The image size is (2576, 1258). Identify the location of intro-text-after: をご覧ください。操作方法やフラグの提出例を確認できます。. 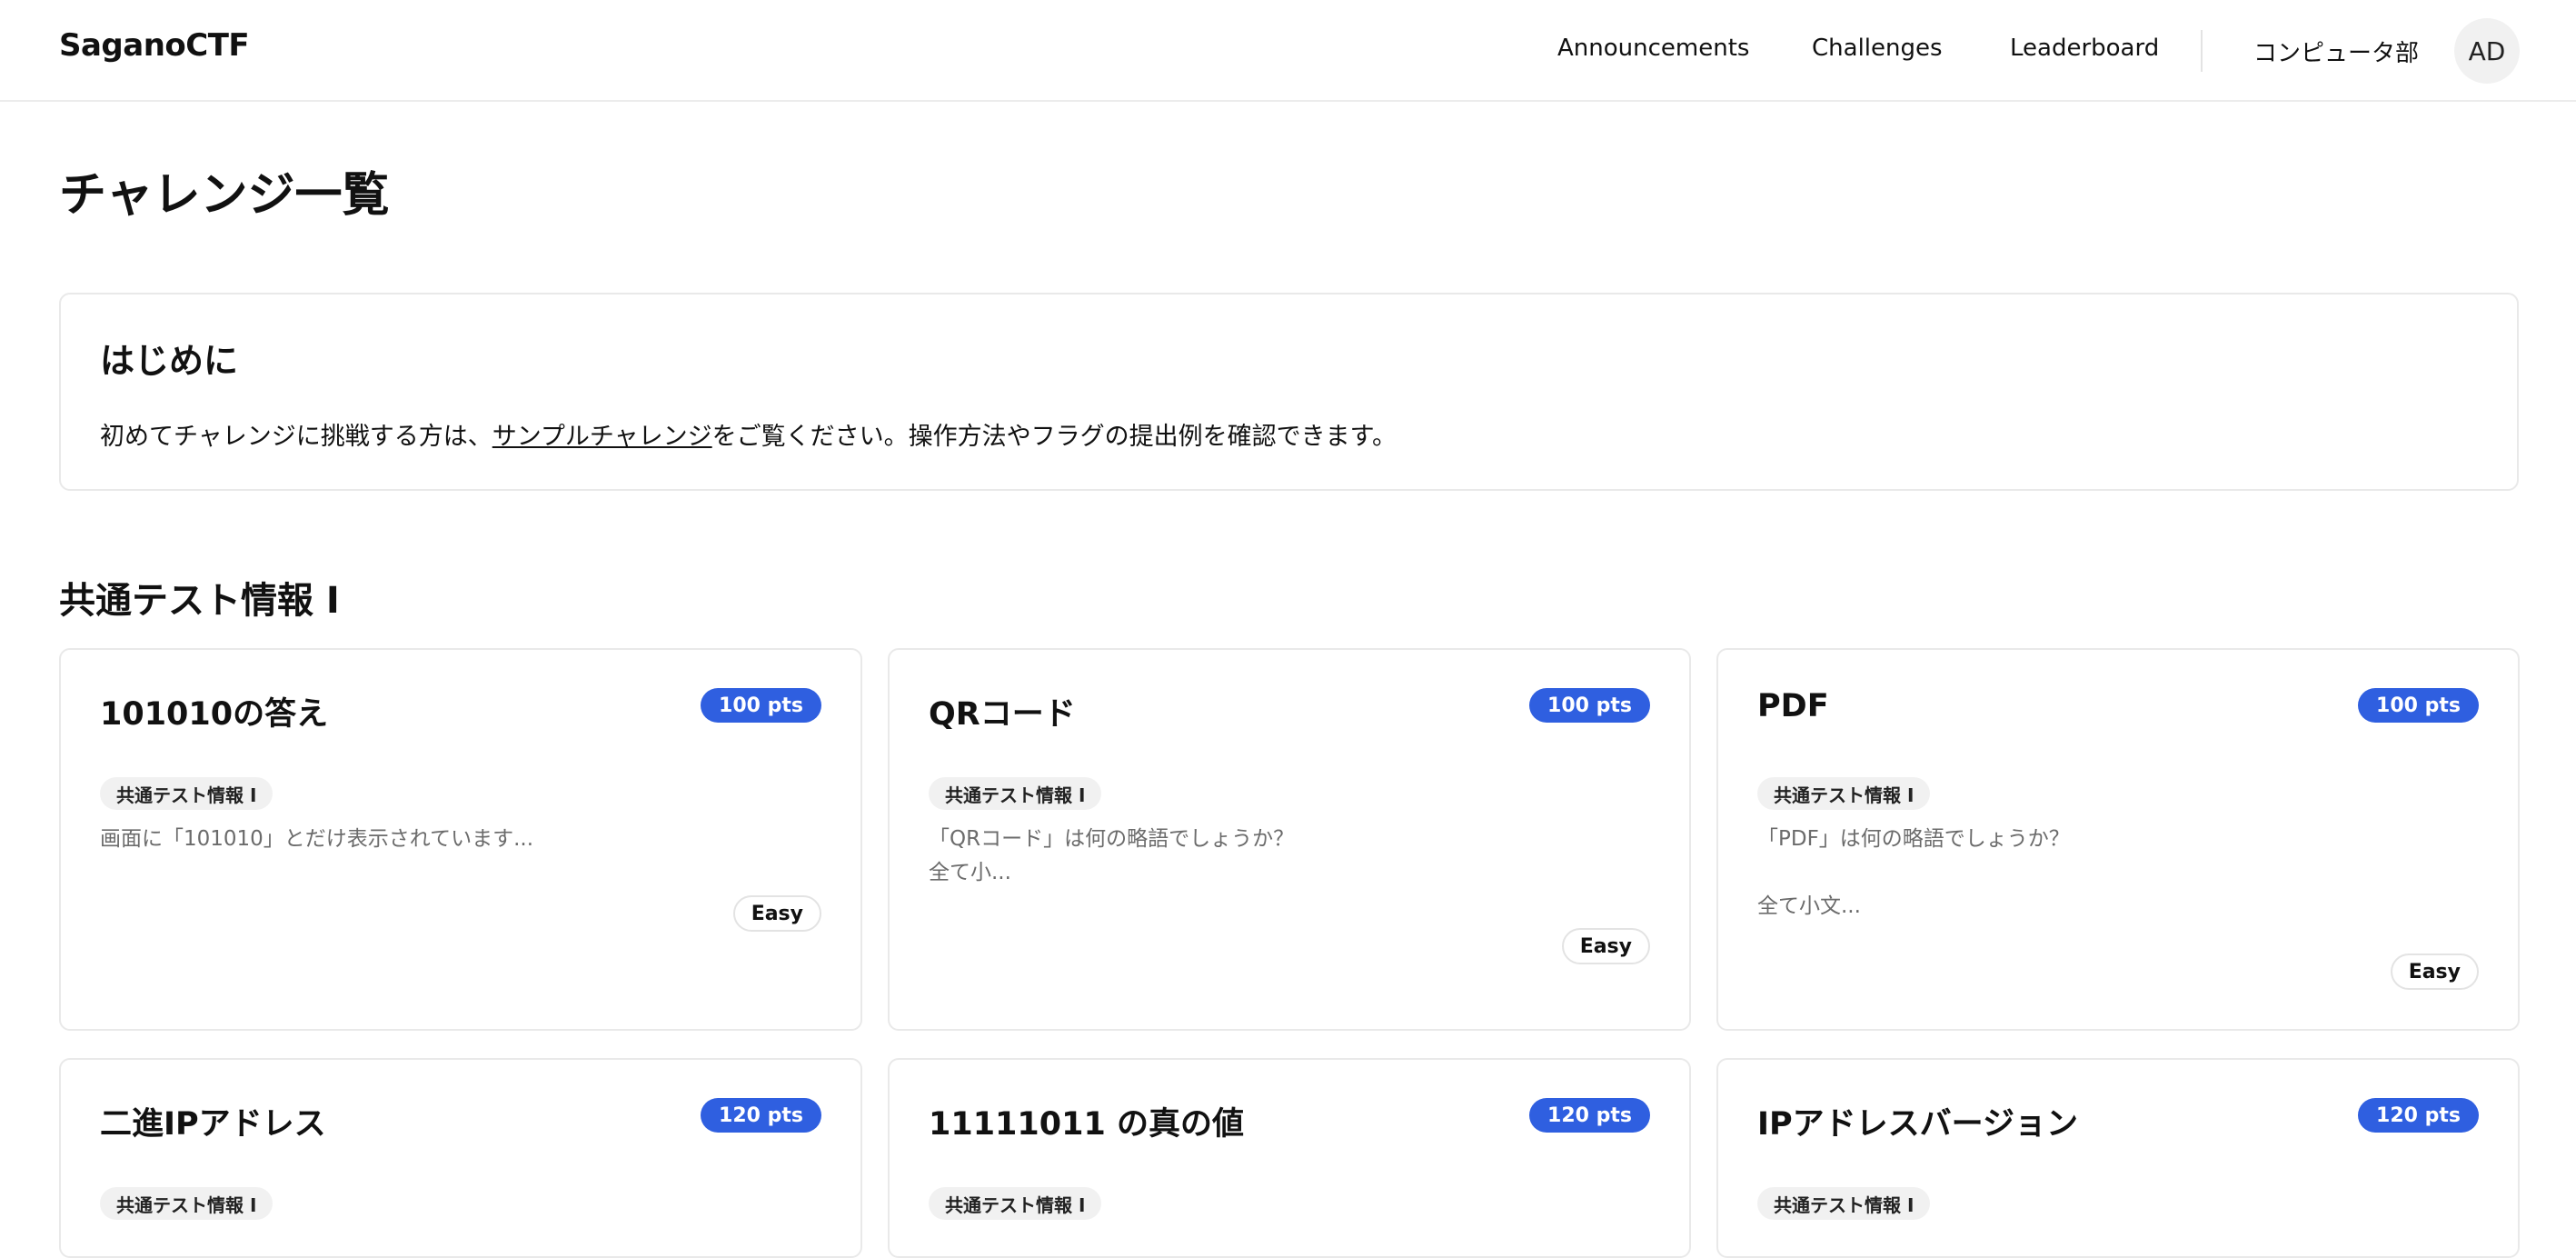
(1054, 437).